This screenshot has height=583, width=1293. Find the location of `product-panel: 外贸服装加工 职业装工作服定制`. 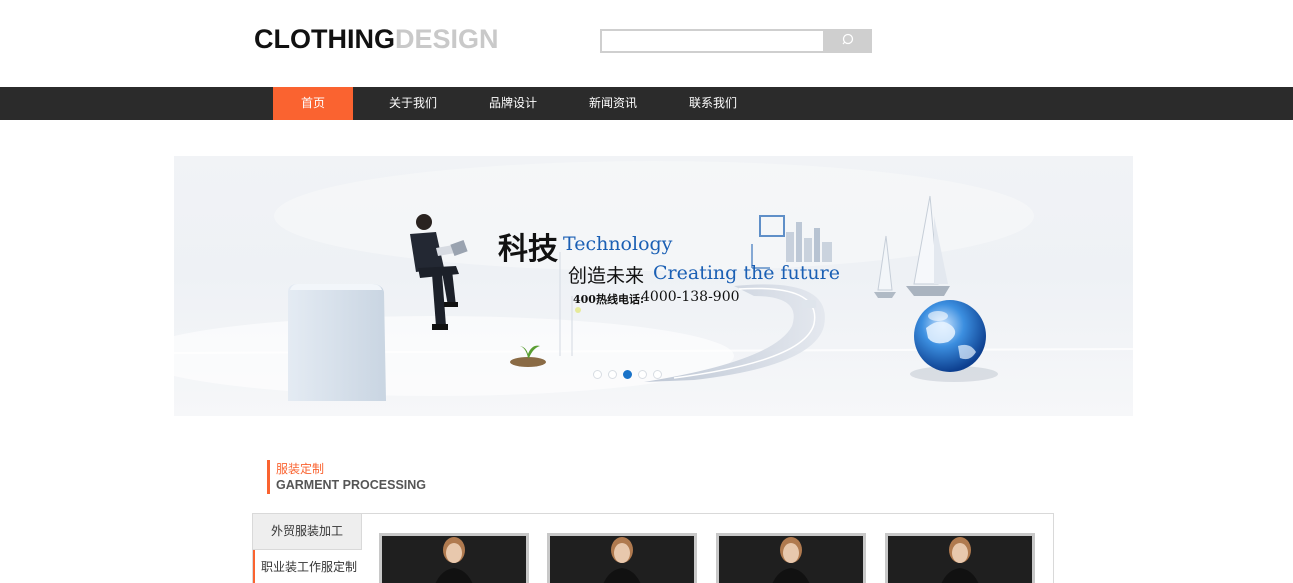

product-panel: 外贸服装加工 职业装工作服定制 is located at coordinates (653, 548).